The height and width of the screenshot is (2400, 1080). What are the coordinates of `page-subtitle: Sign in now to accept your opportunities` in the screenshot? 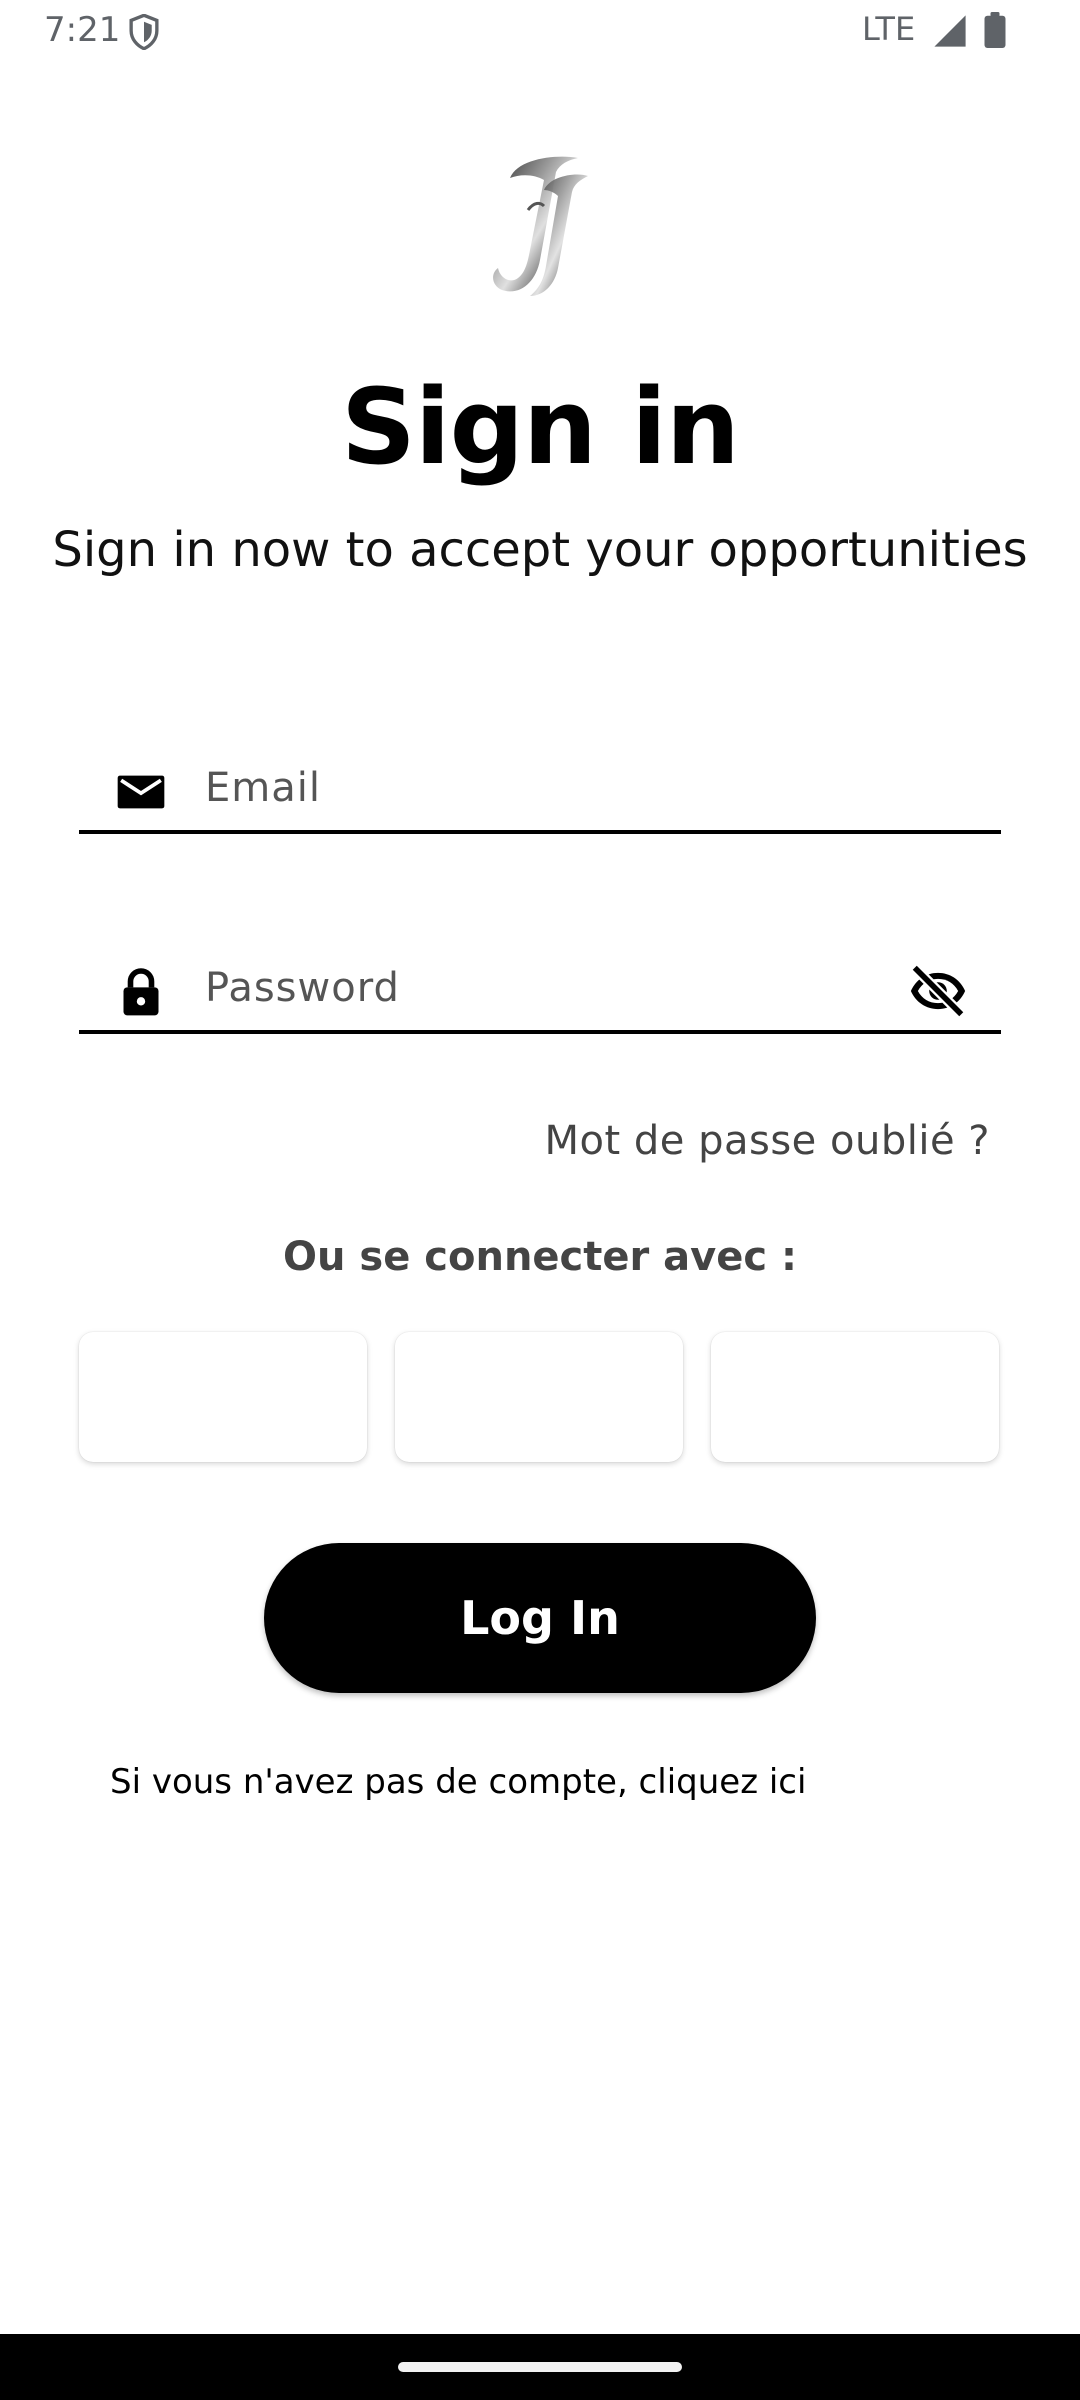 It's located at (540, 550).